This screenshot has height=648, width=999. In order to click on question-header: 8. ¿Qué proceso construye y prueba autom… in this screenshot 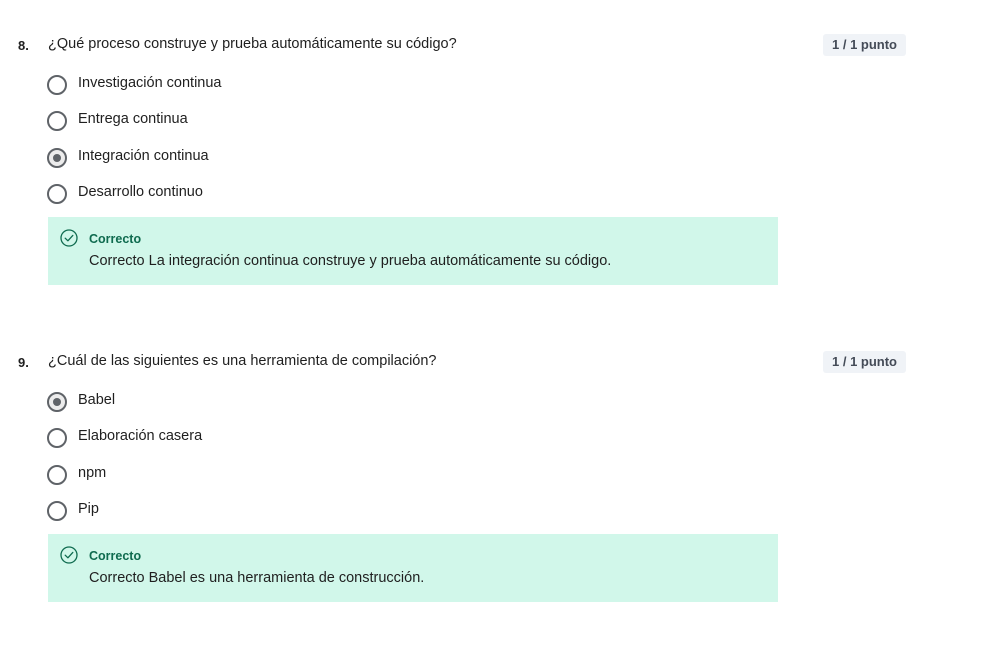, I will do `click(499, 46)`.